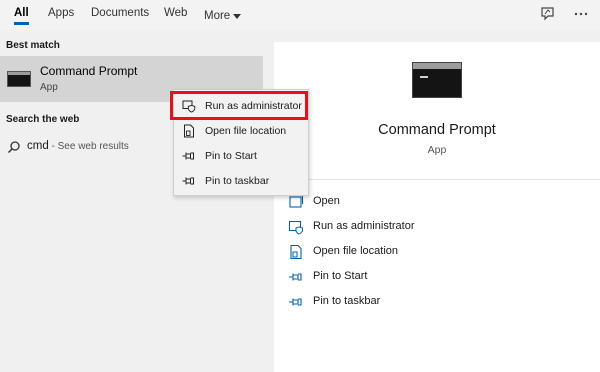  What do you see at coordinates (364, 226) in the screenshot?
I see `action-run-as-administrator-label: Run as administrator` at bounding box center [364, 226].